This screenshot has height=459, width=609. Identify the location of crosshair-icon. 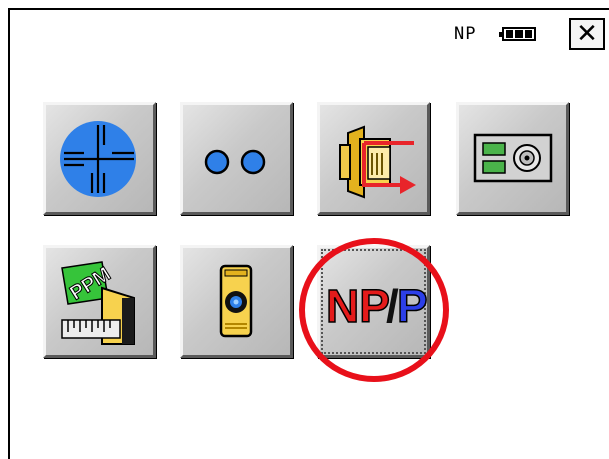
(98, 159).